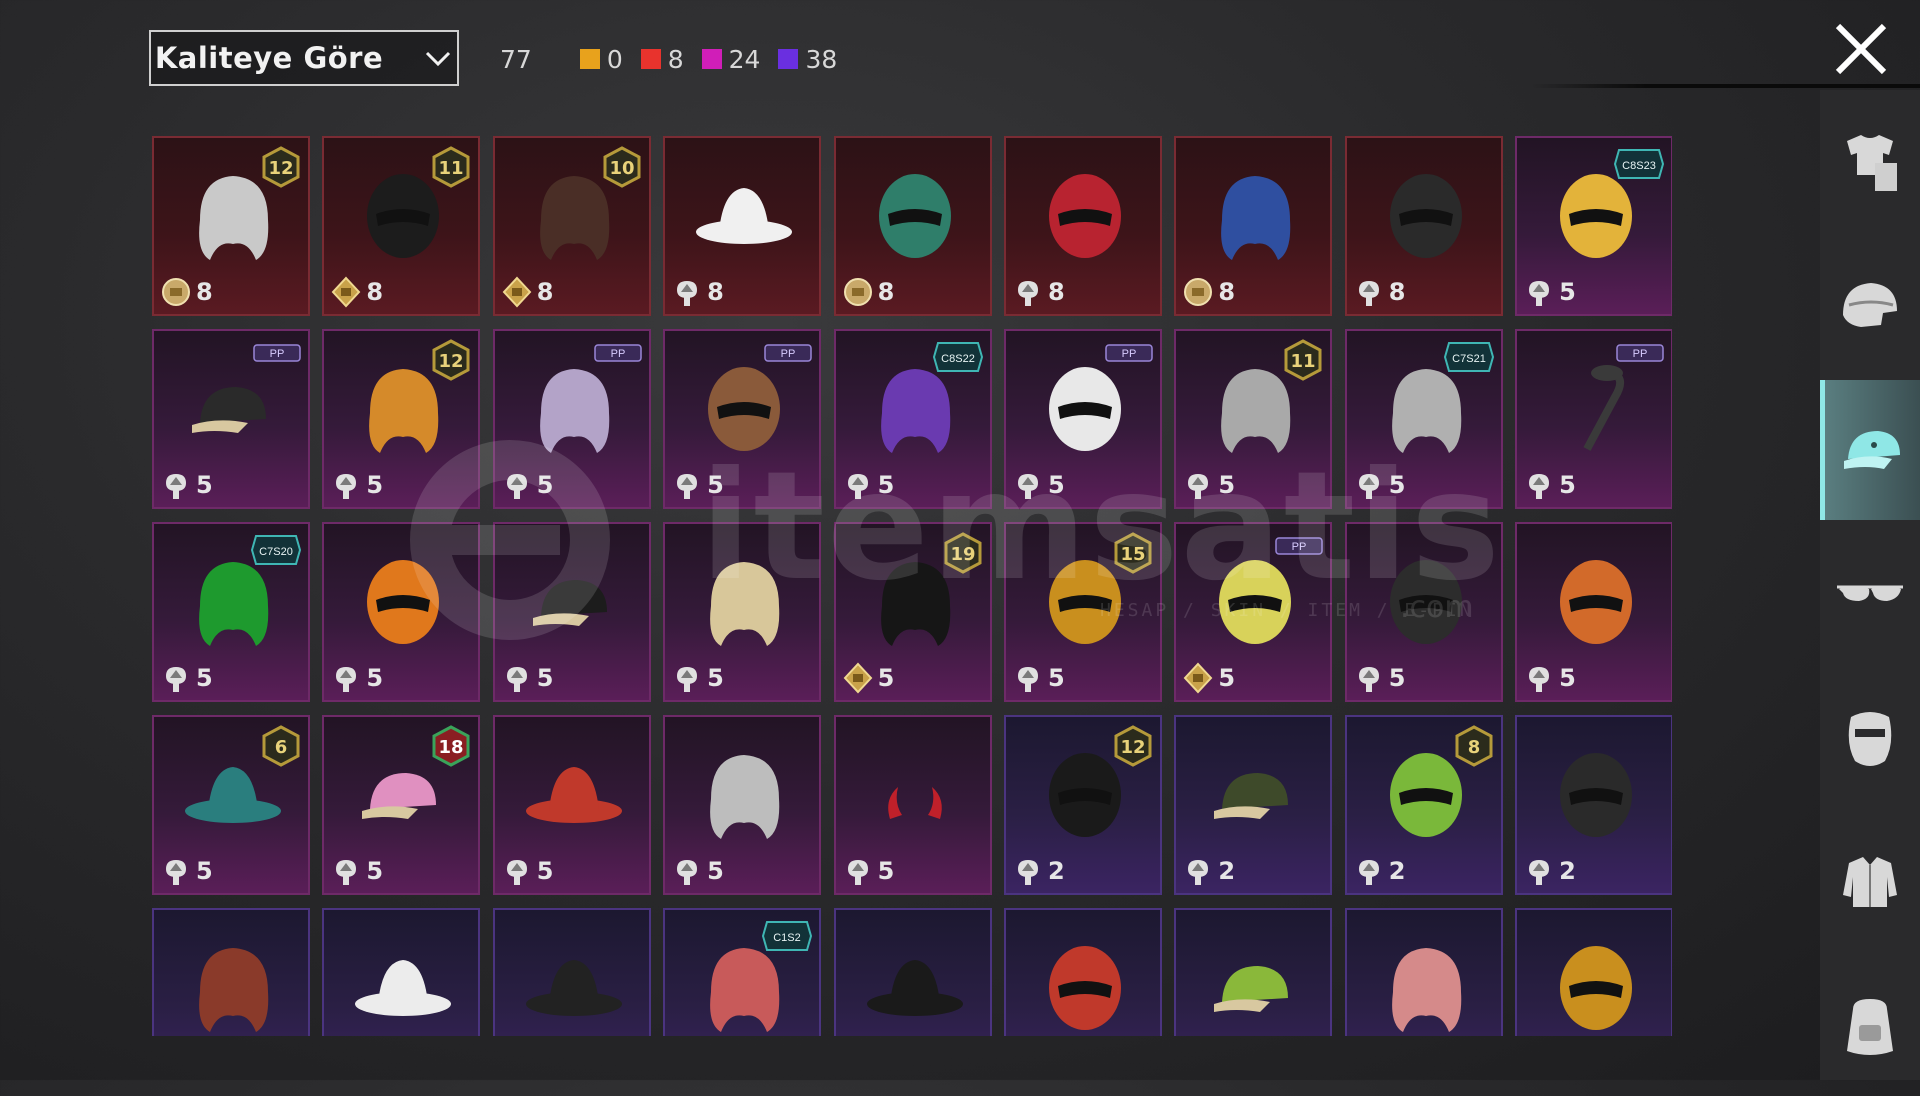 The width and height of the screenshot is (1920, 1096). I want to click on inventory-item: 12 2, so click(1082, 805).